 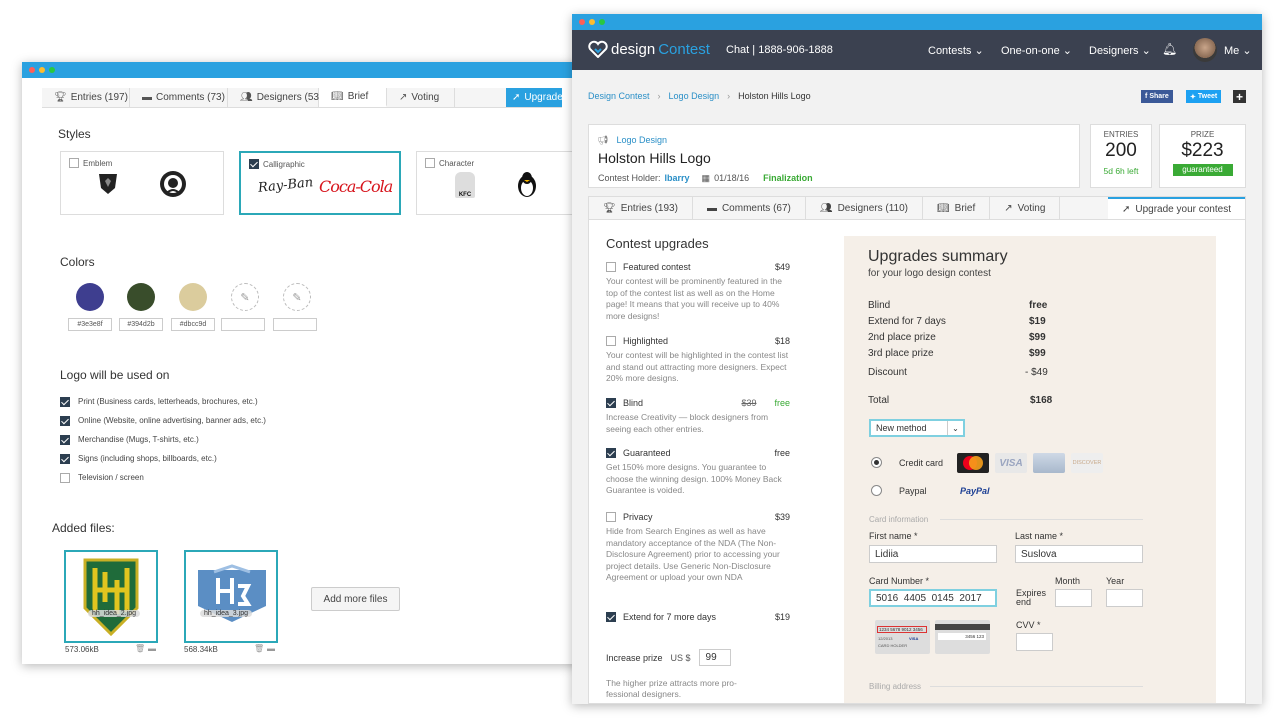 What do you see at coordinates (86, 97) in the screenshot?
I see `tab-entries: 🏆︎ Entries (197)` at bounding box center [86, 97].